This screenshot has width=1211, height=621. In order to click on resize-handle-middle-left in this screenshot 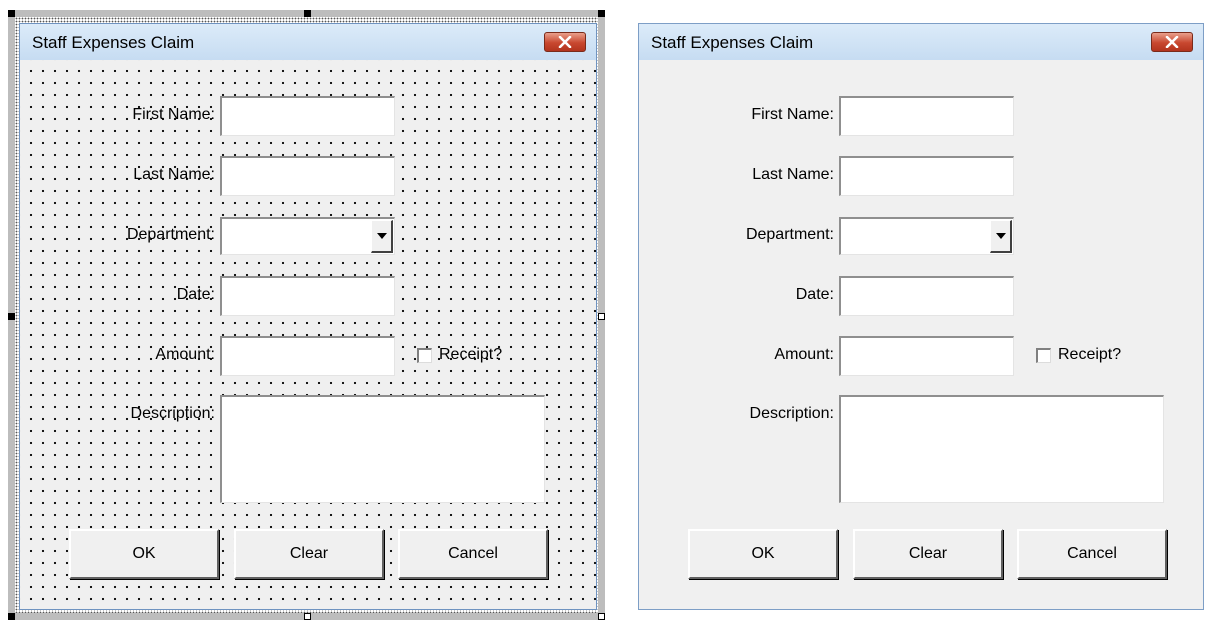, I will do `click(11, 316)`.